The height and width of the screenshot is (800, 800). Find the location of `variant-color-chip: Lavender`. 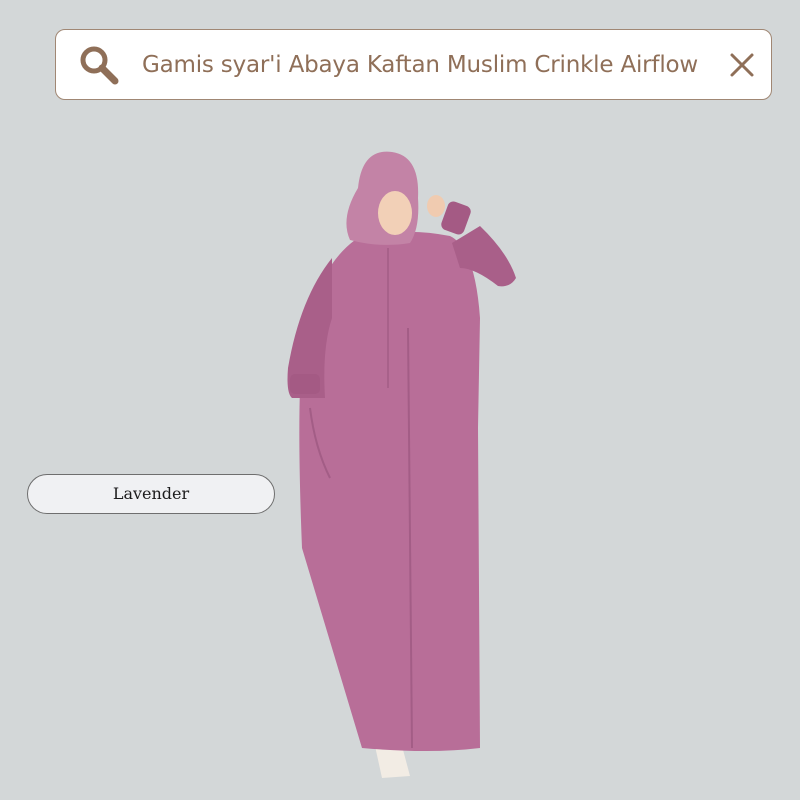

variant-color-chip: Lavender is located at coordinates (151, 494).